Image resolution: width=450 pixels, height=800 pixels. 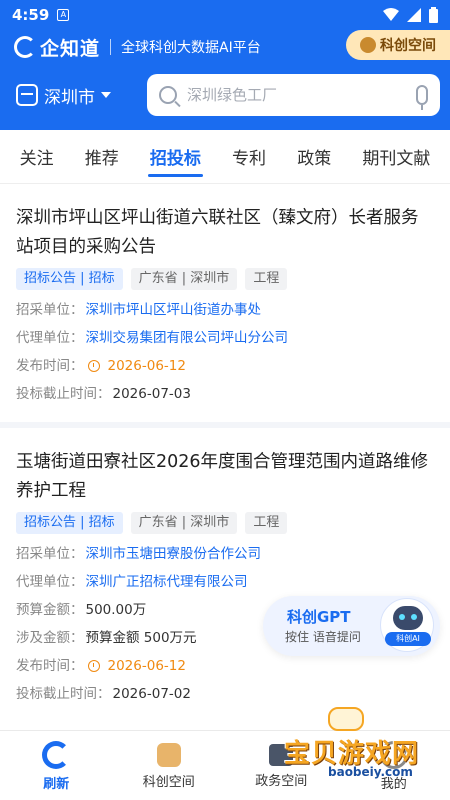 What do you see at coordinates (408, 639) in the screenshot?
I see `robot-label: 科创AI` at bounding box center [408, 639].